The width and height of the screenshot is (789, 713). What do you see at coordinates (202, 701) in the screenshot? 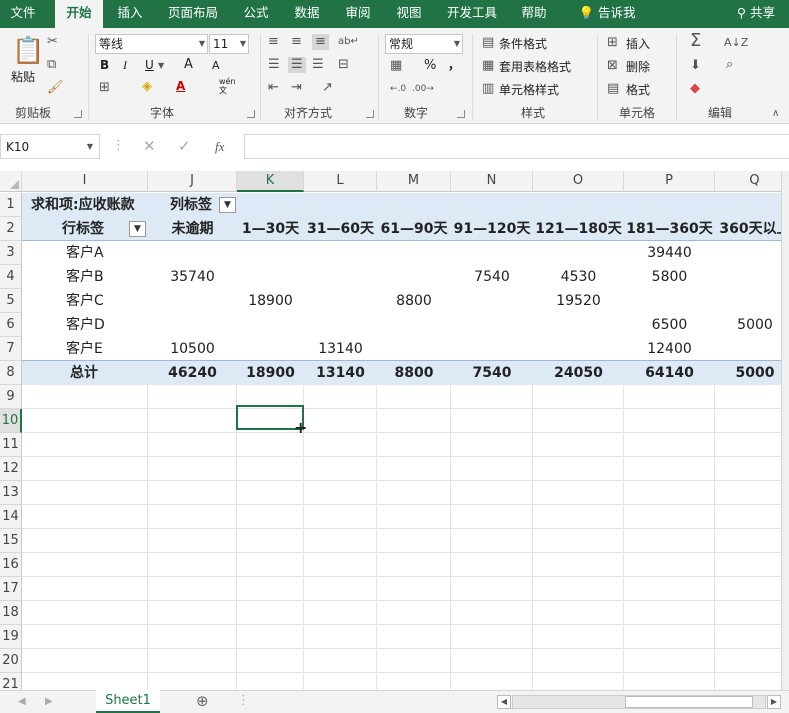
I see `add-sheet-icon: ⊕` at bounding box center [202, 701].